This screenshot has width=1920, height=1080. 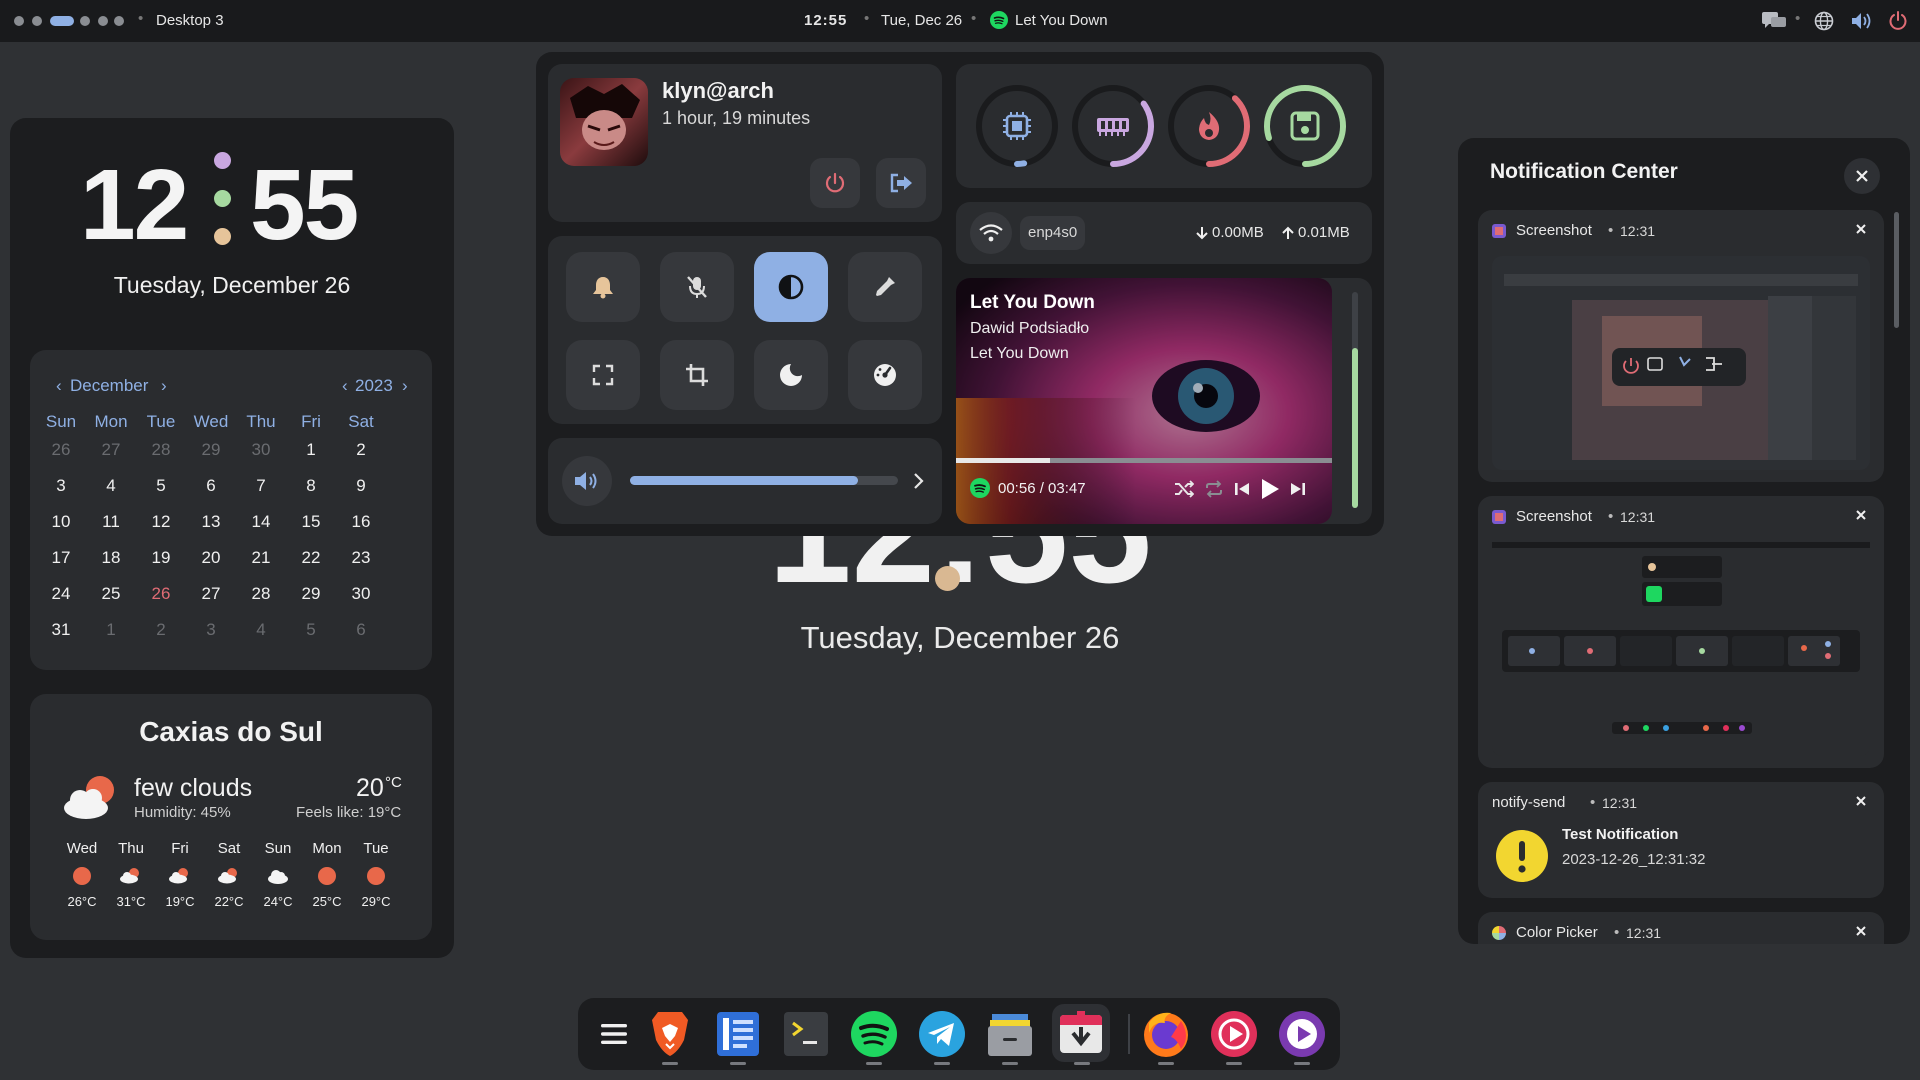 What do you see at coordinates (1302, 1034) in the screenshot?
I see `video-player-launcher` at bounding box center [1302, 1034].